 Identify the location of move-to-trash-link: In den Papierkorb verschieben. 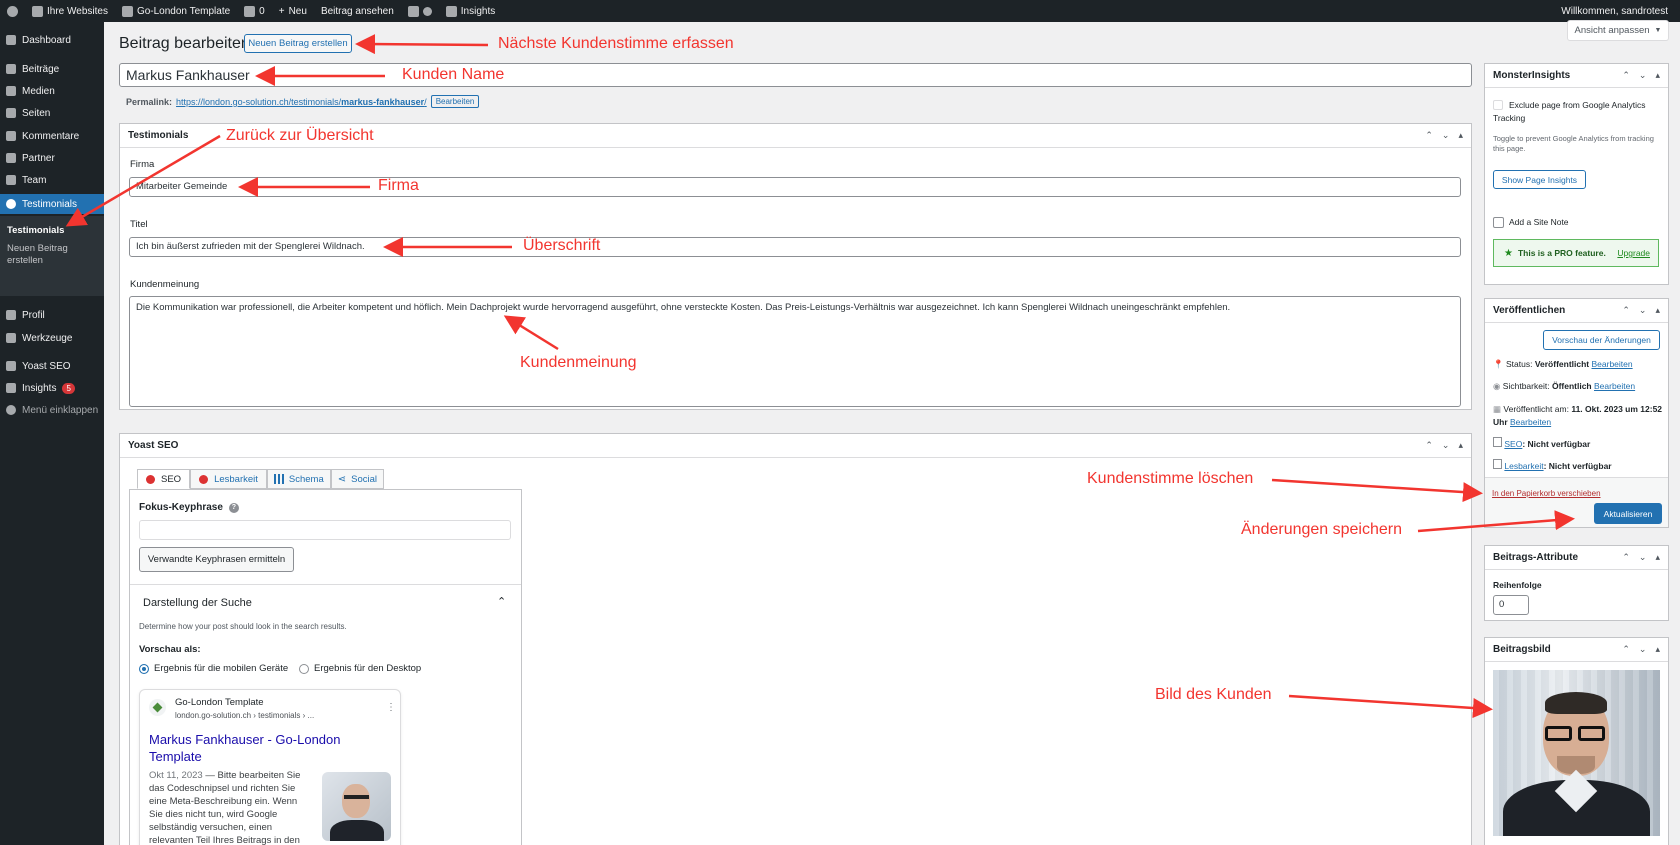
(1546, 493).